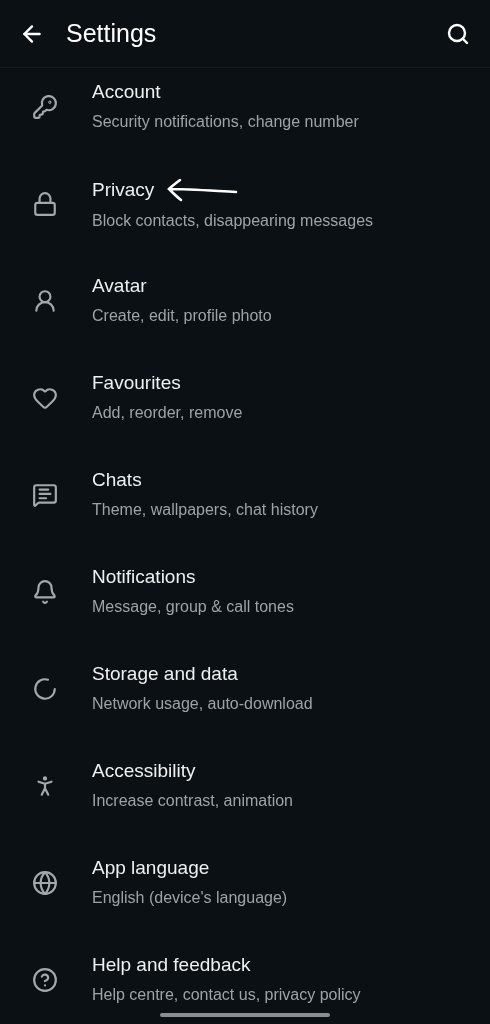 This screenshot has width=490, height=1024. What do you see at coordinates (126, 92) in the screenshot?
I see `item-title: Account` at bounding box center [126, 92].